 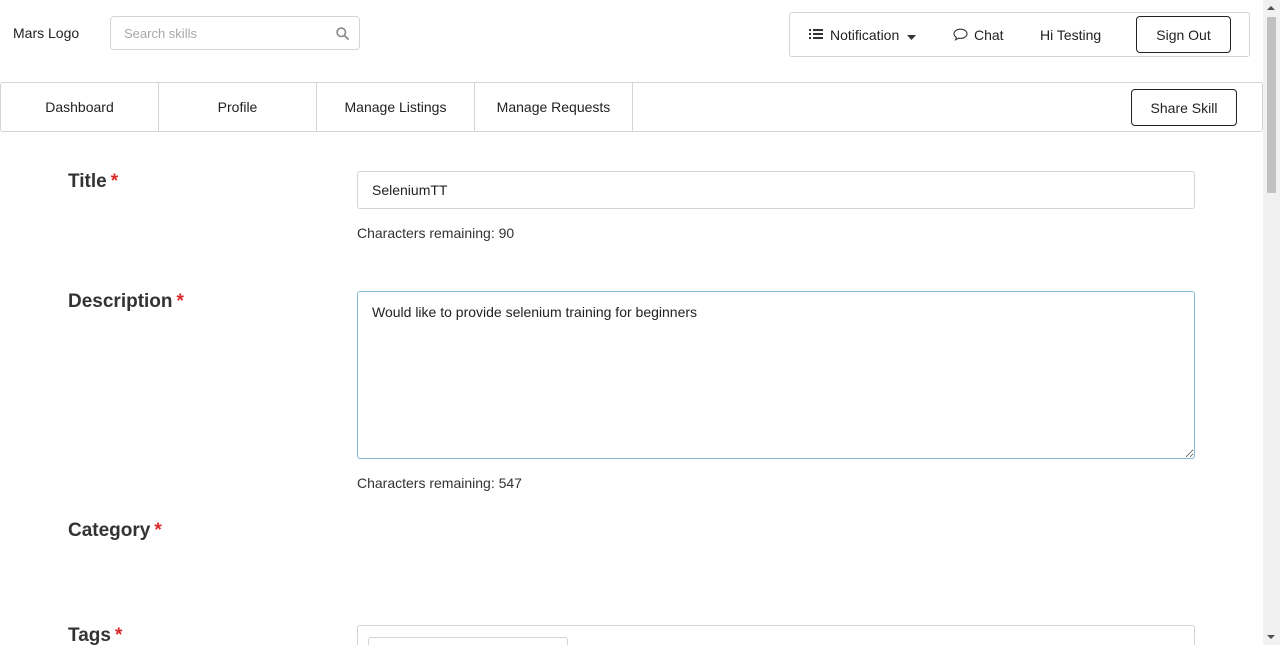 What do you see at coordinates (776, 635) in the screenshot?
I see `tags-field` at bounding box center [776, 635].